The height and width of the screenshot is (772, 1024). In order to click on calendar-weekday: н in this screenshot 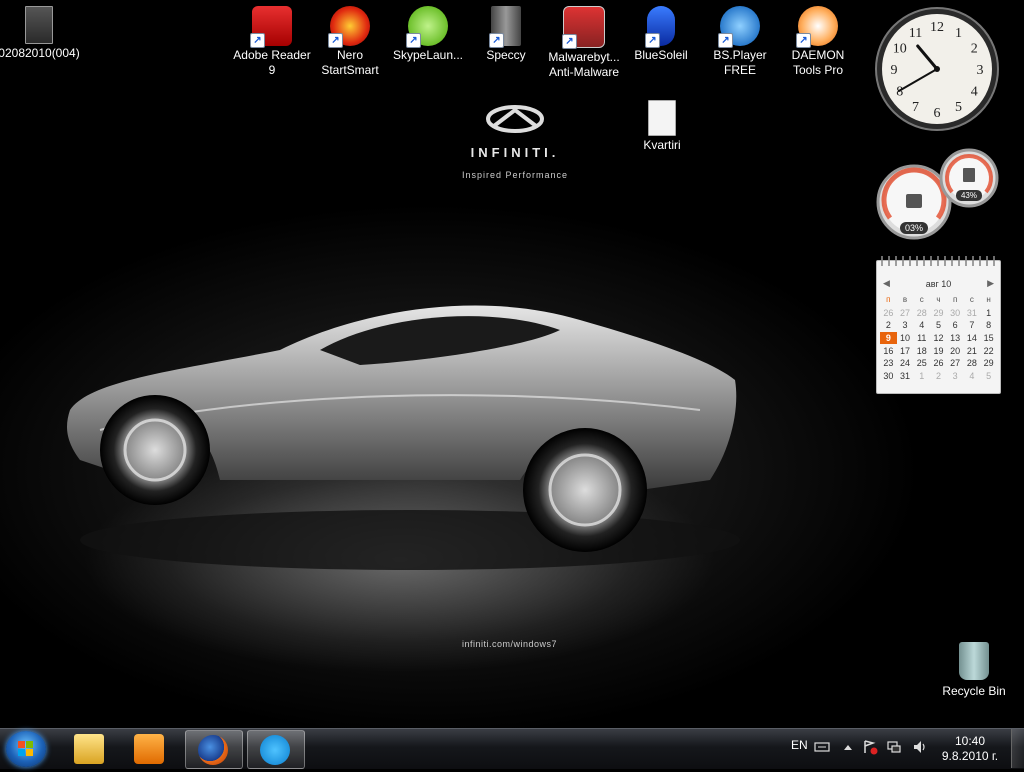, I will do `click(988, 300)`.